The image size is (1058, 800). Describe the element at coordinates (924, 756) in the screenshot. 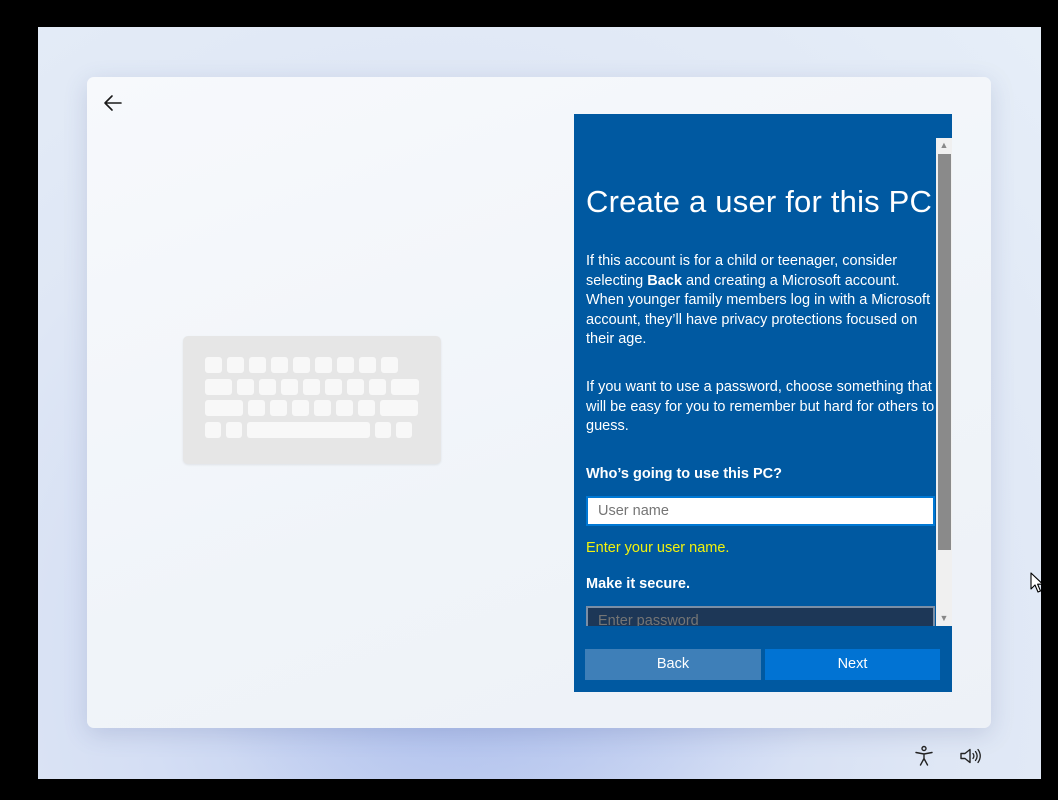

I see `accessibility-icon` at that location.